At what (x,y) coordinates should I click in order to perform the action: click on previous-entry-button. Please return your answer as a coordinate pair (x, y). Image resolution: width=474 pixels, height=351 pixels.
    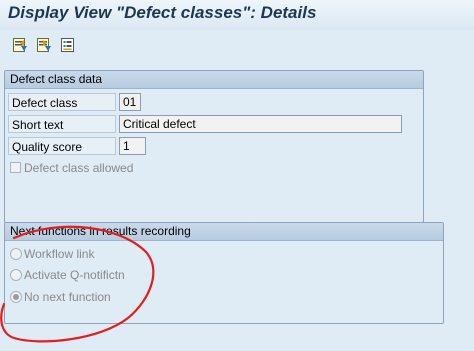
    Looking at the image, I should click on (20, 45).